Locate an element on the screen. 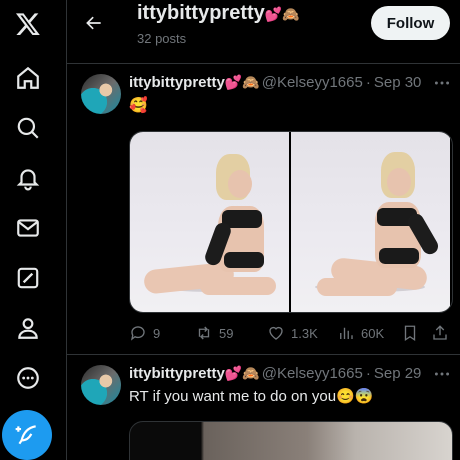 The width and height of the screenshot is (460, 460). bookmark-icon is located at coordinates (410, 333).